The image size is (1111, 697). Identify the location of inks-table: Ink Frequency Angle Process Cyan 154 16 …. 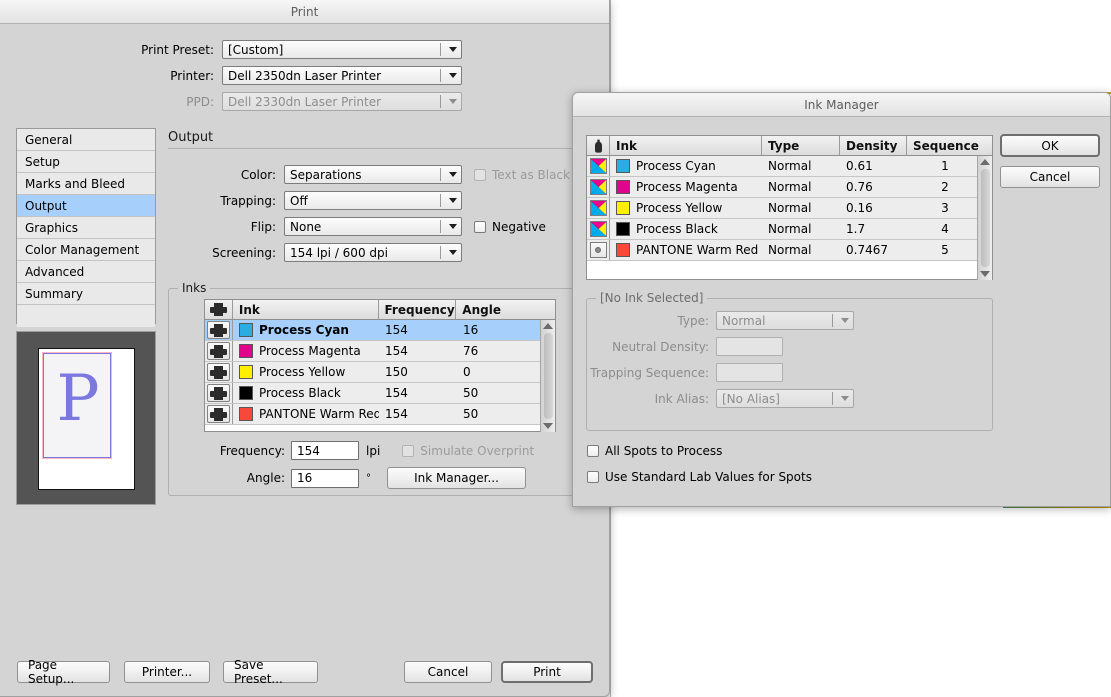
(380, 365).